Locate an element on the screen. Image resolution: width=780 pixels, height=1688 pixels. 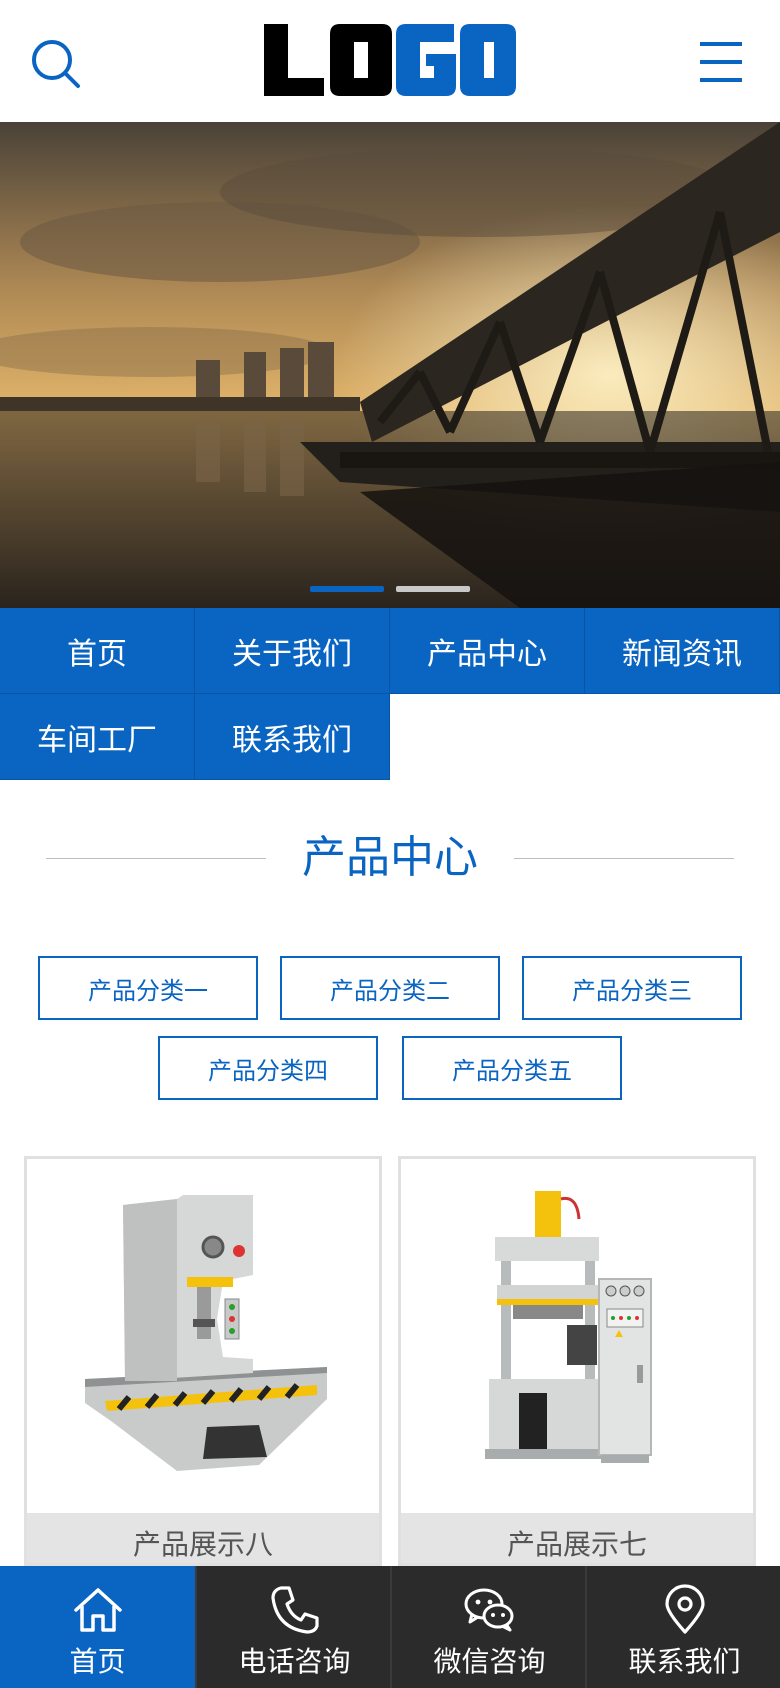
logo is located at coordinates (390, 60).